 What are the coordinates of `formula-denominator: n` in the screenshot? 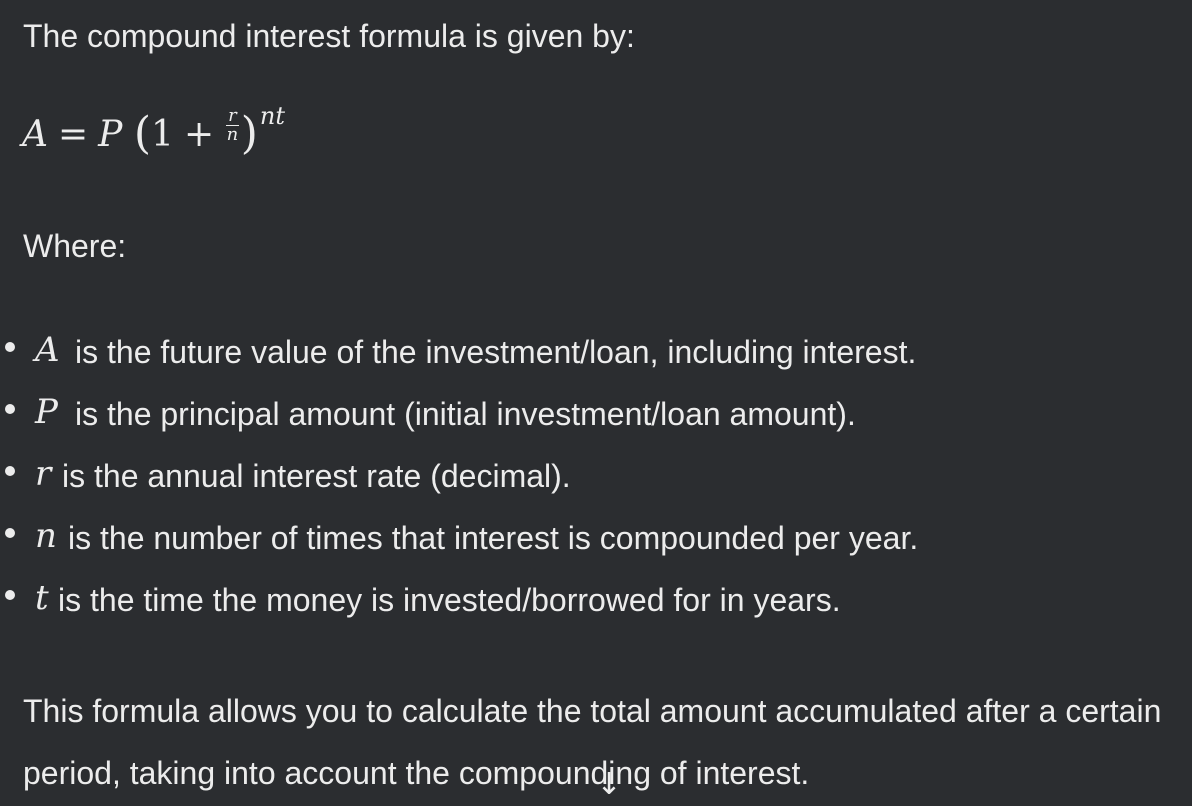 It's located at (232, 134).